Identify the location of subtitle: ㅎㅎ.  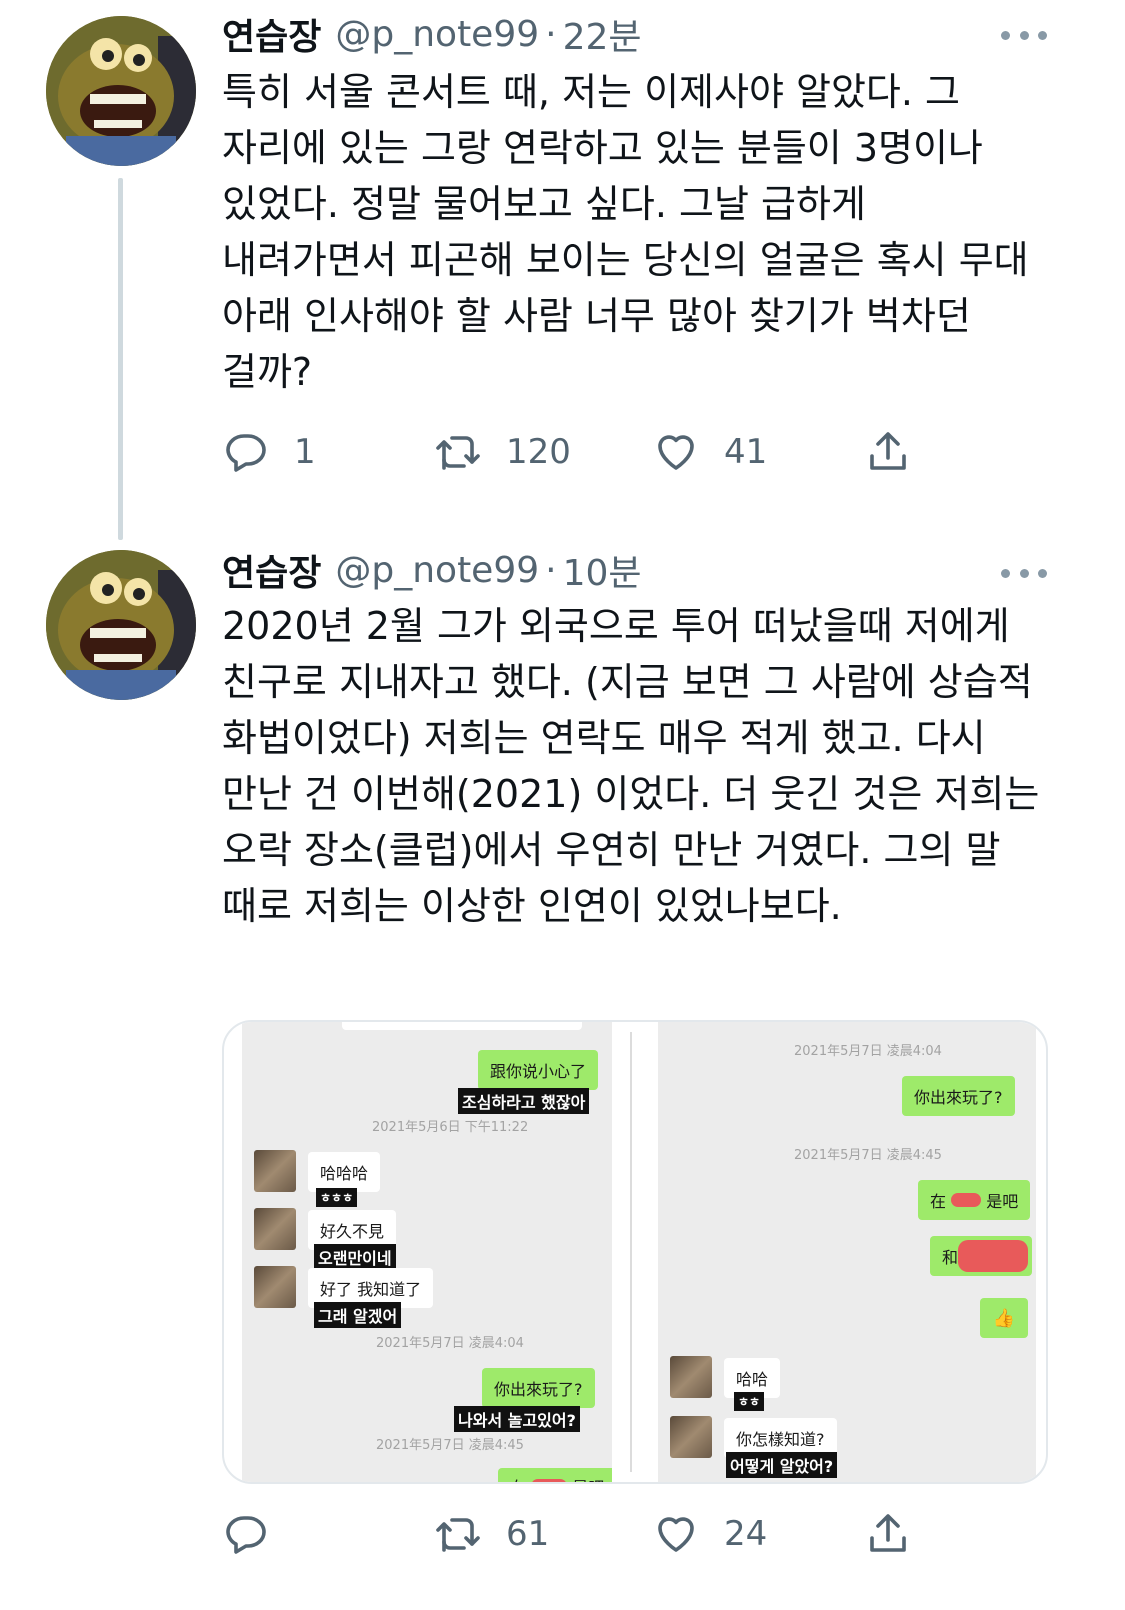
(749, 1401).